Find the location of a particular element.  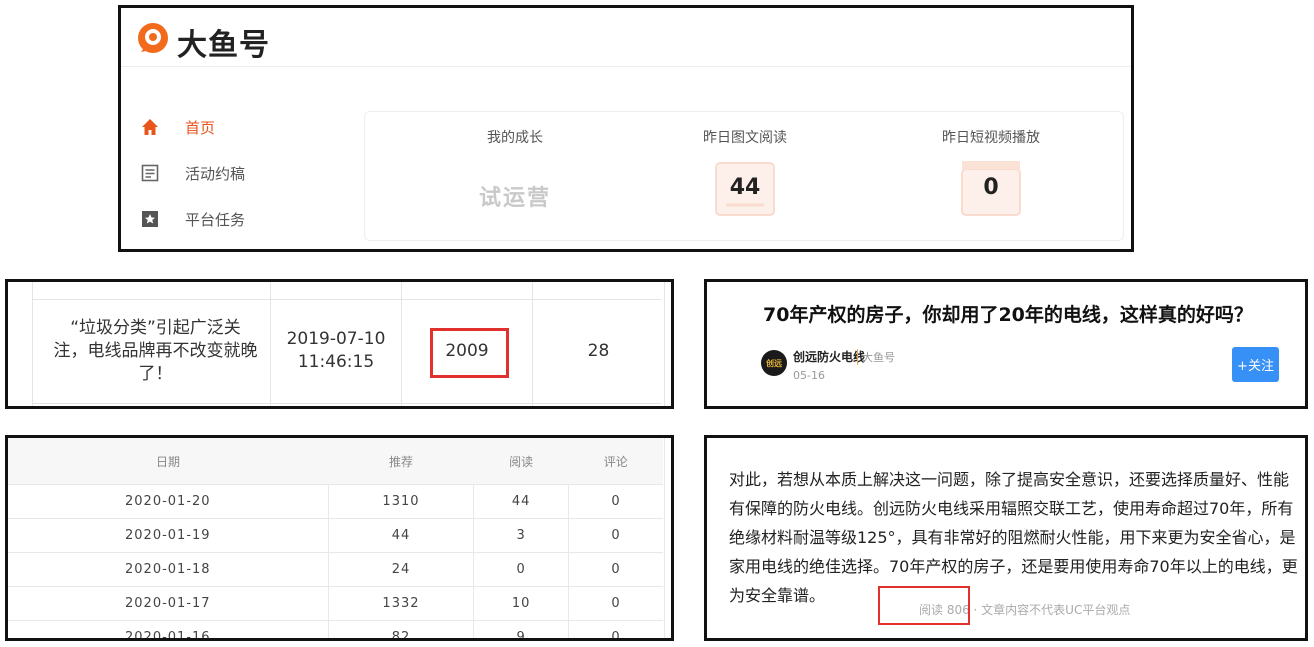

growth-stat: 我的成长 试运营 is located at coordinates (515, 176).